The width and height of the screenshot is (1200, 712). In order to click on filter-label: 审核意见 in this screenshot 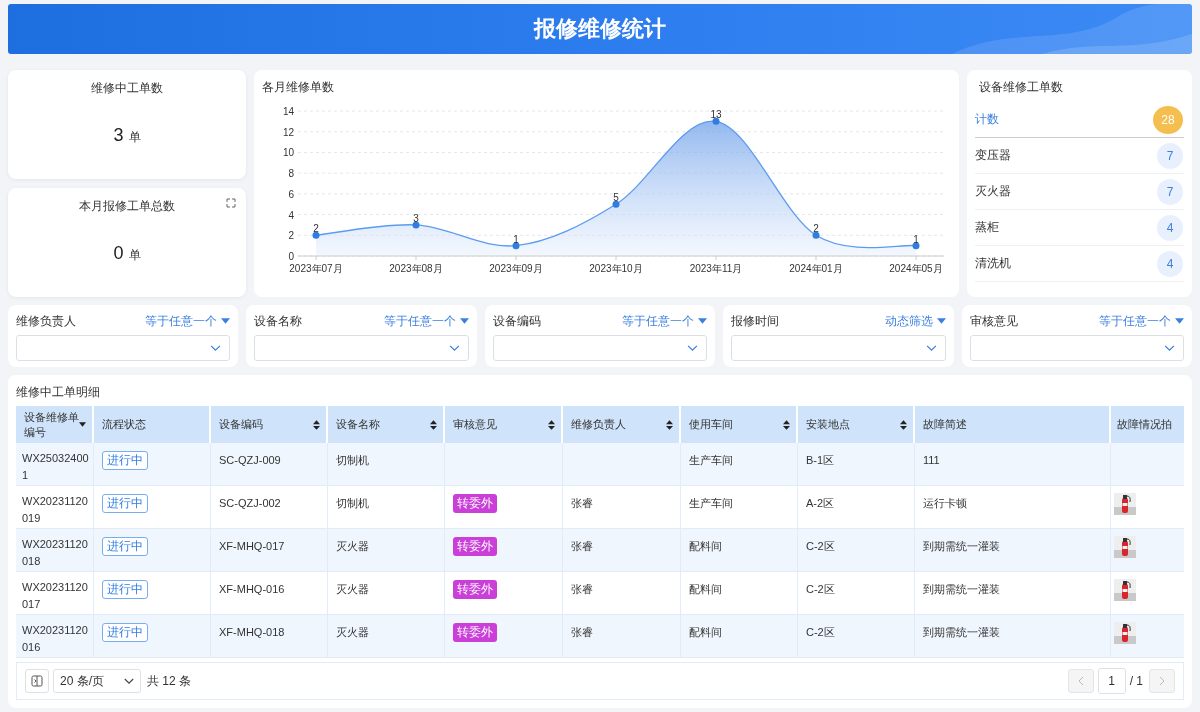, I will do `click(993, 321)`.